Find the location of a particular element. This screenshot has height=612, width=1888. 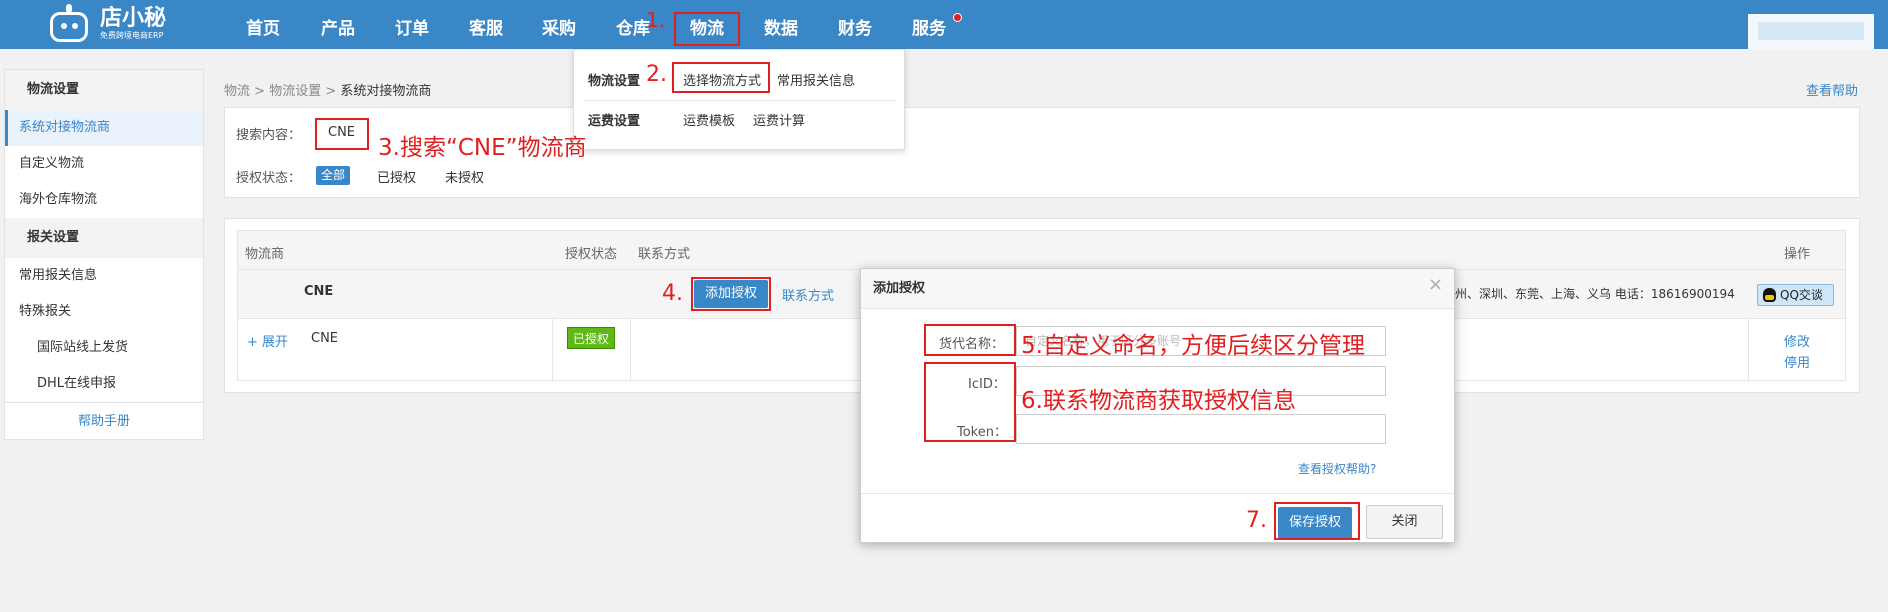

notification-dot is located at coordinates (957, 17).